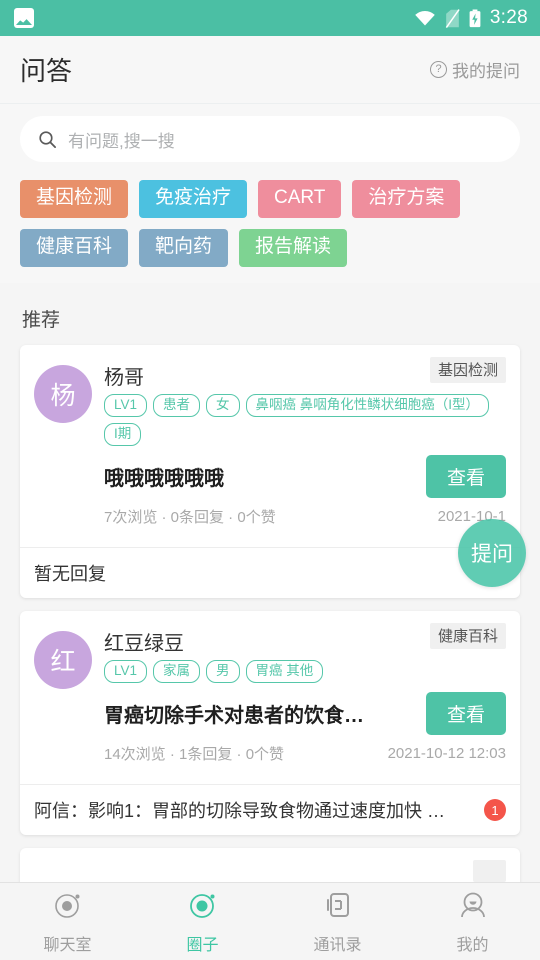 The image size is (540, 960). Describe the element at coordinates (467, 369) in the screenshot. I see `category-badge: 基因检测` at that location.